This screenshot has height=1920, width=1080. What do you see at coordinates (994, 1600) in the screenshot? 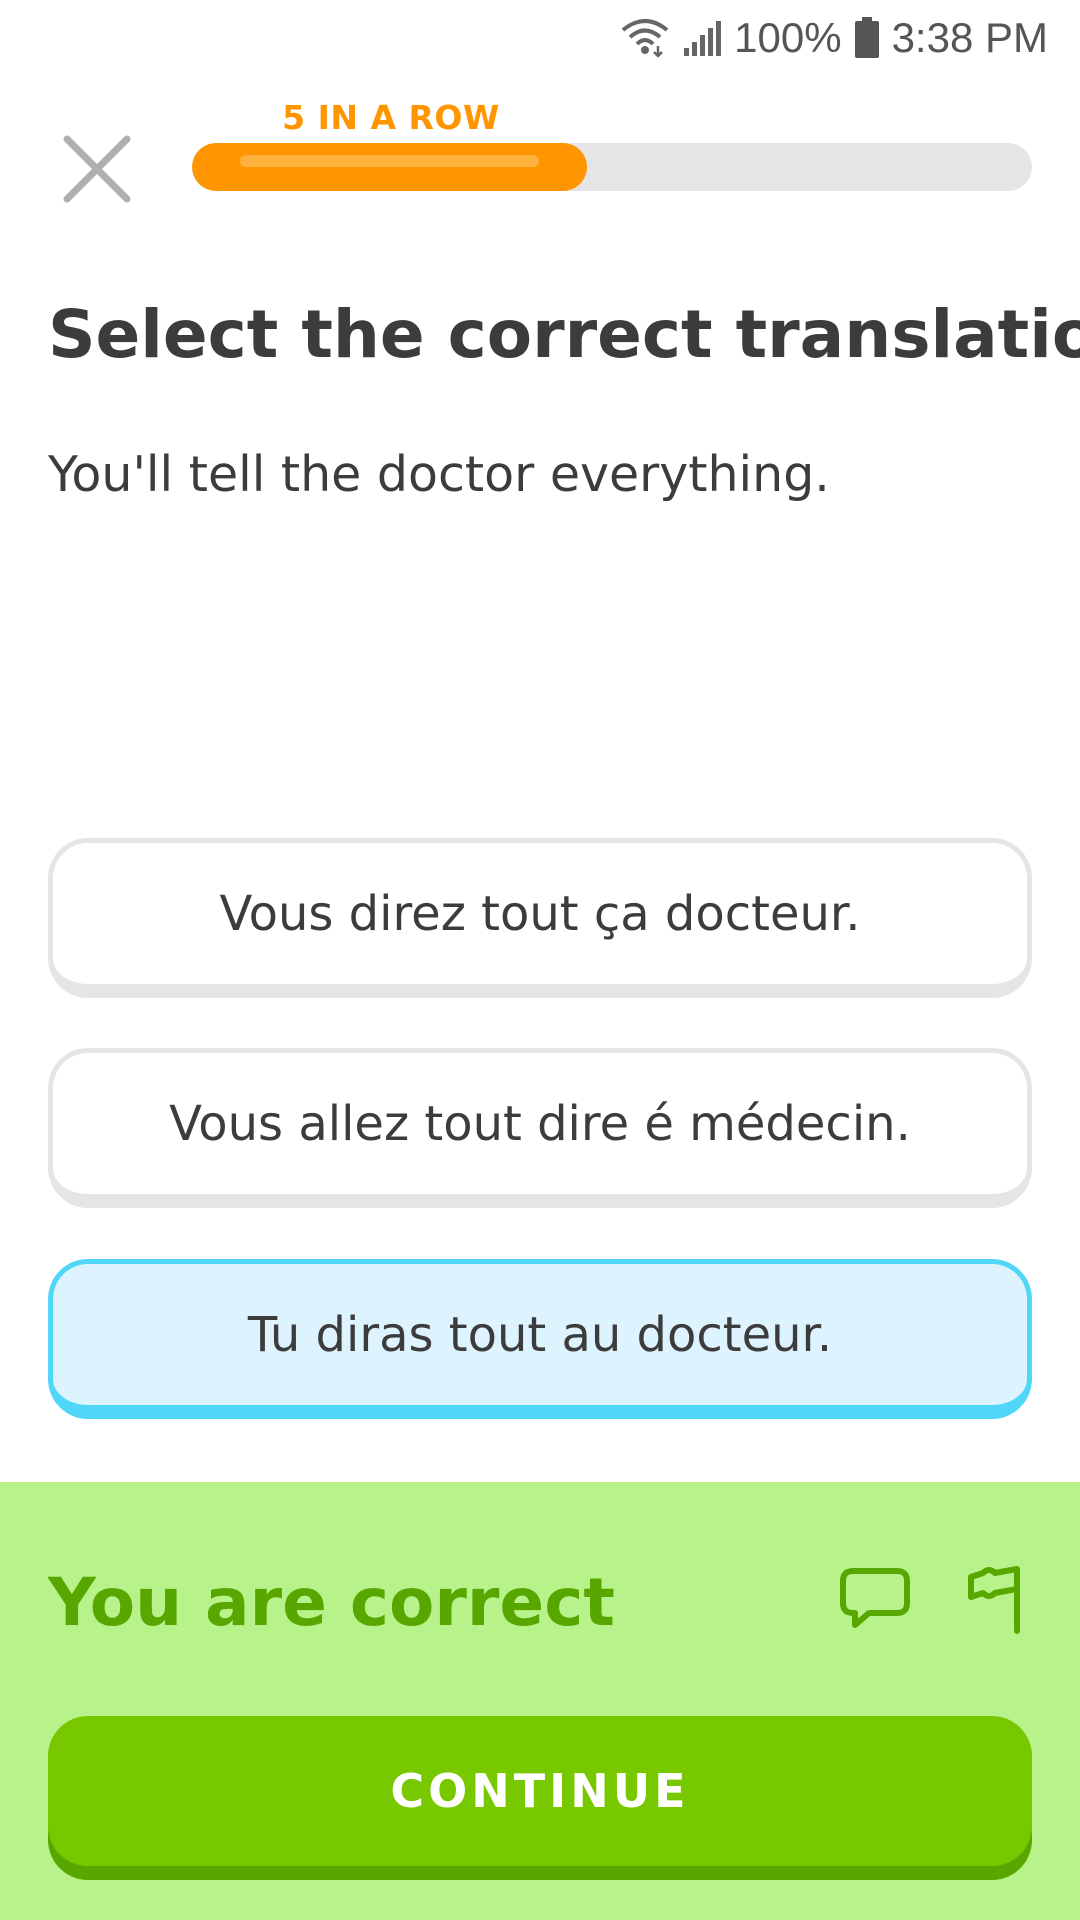
I see `flag-icon` at bounding box center [994, 1600].